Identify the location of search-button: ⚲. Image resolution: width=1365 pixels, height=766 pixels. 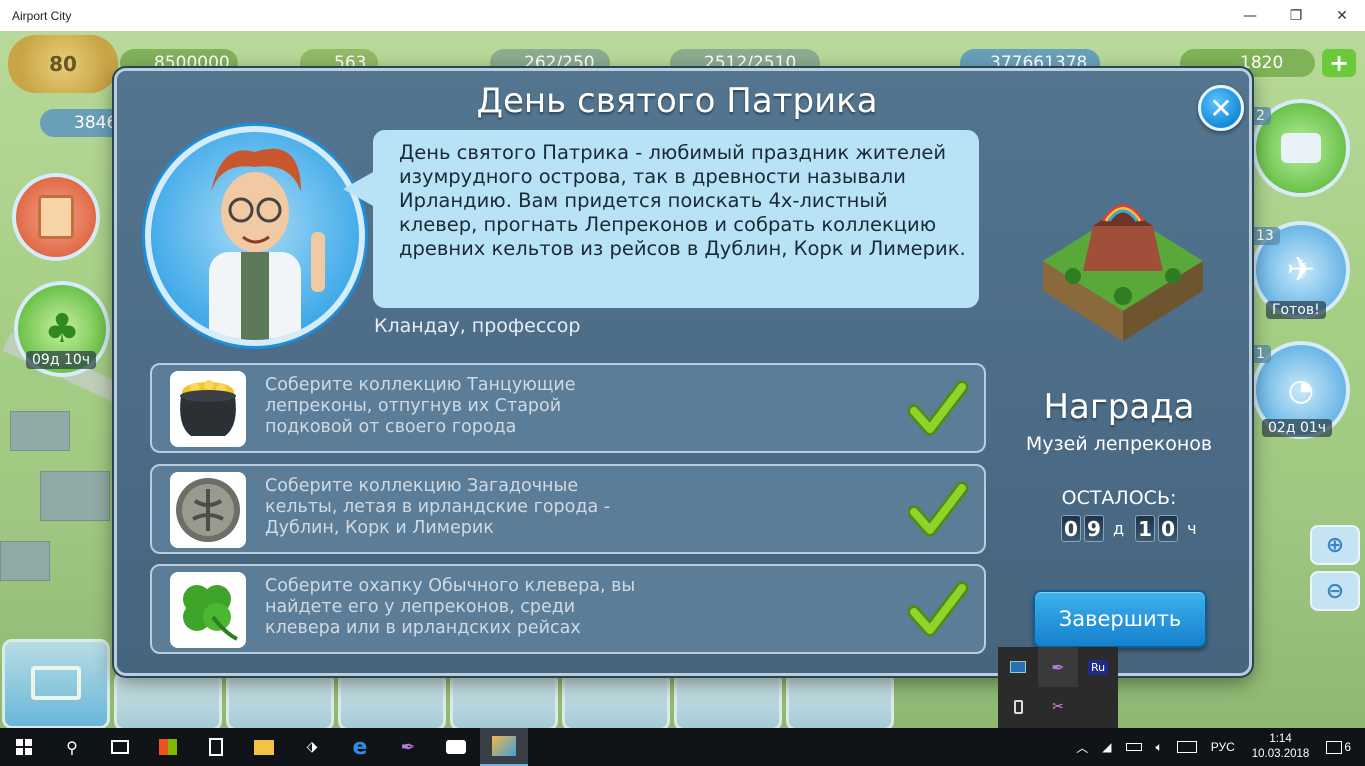
(72, 747).